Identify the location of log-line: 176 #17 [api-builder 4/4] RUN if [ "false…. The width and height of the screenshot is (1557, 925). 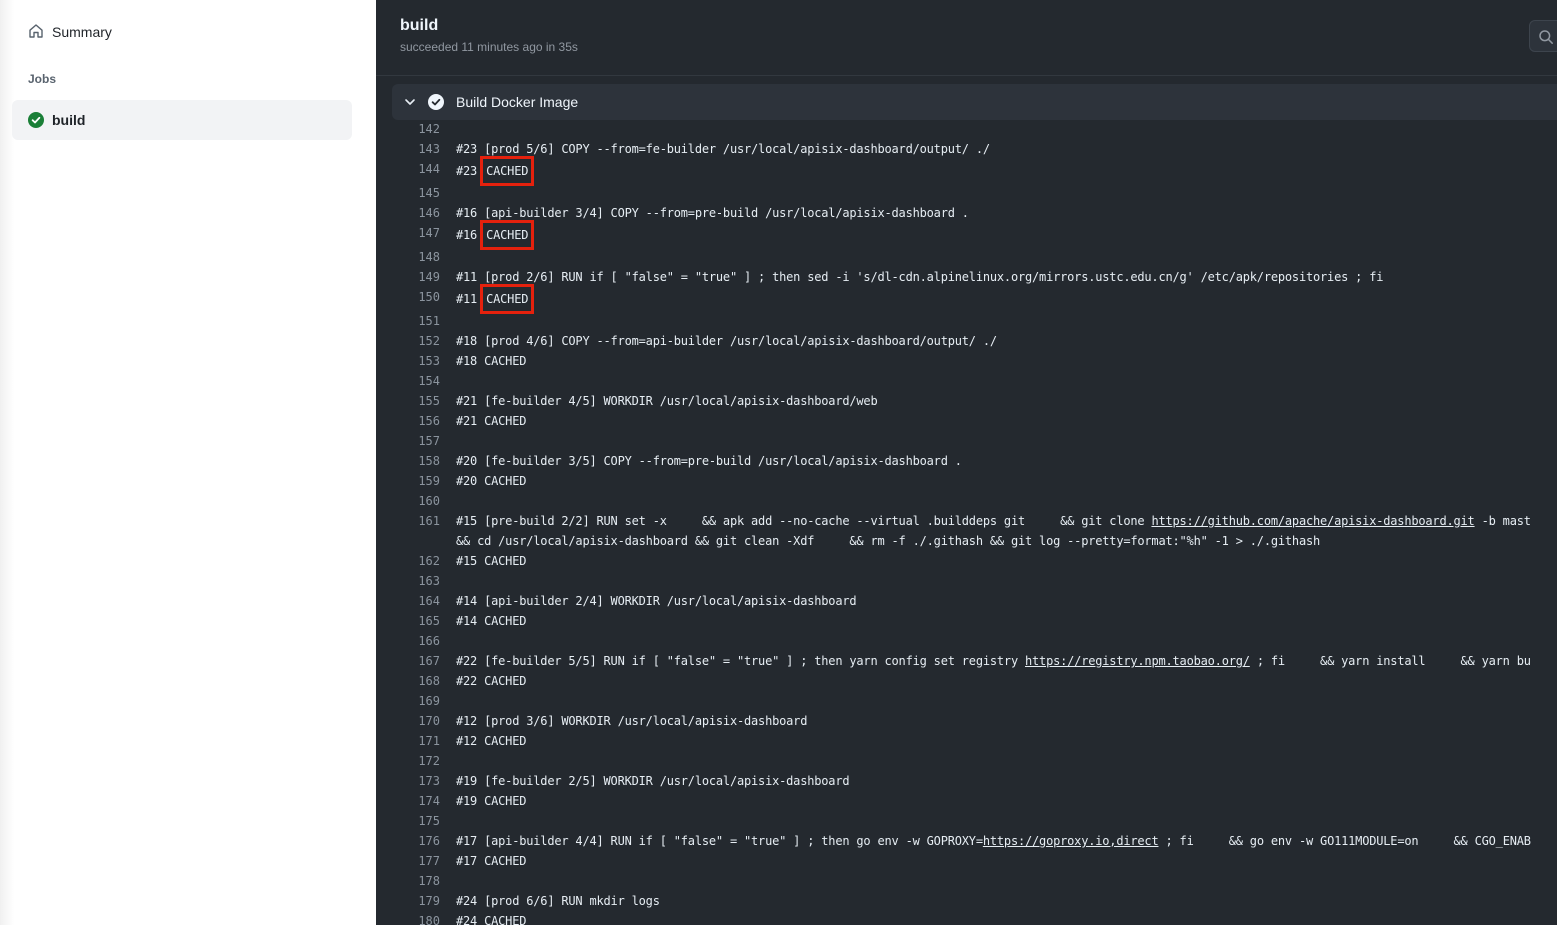
(966, 841).